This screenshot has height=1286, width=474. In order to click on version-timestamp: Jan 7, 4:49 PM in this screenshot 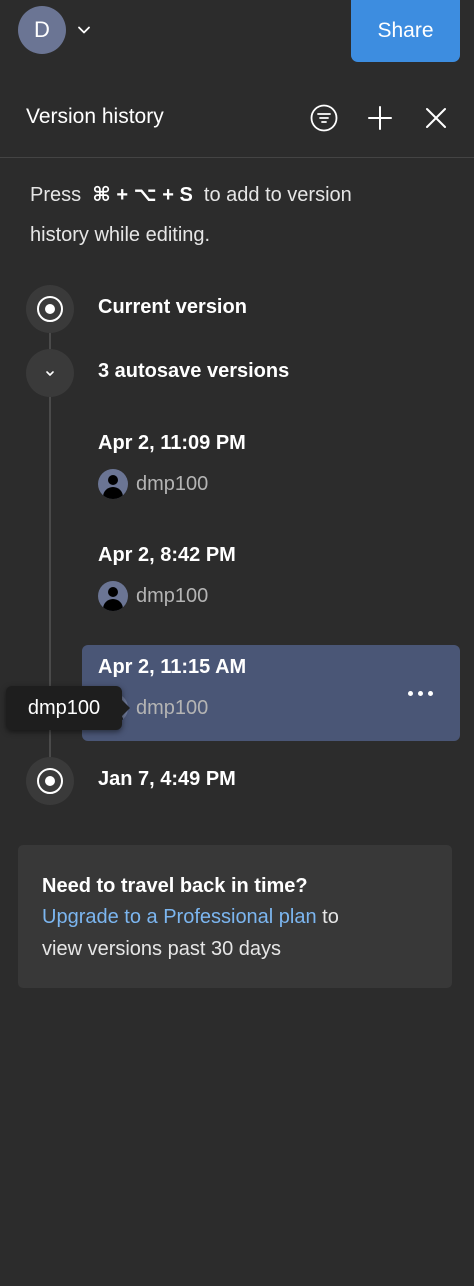, I will do `click(167, 779)`.